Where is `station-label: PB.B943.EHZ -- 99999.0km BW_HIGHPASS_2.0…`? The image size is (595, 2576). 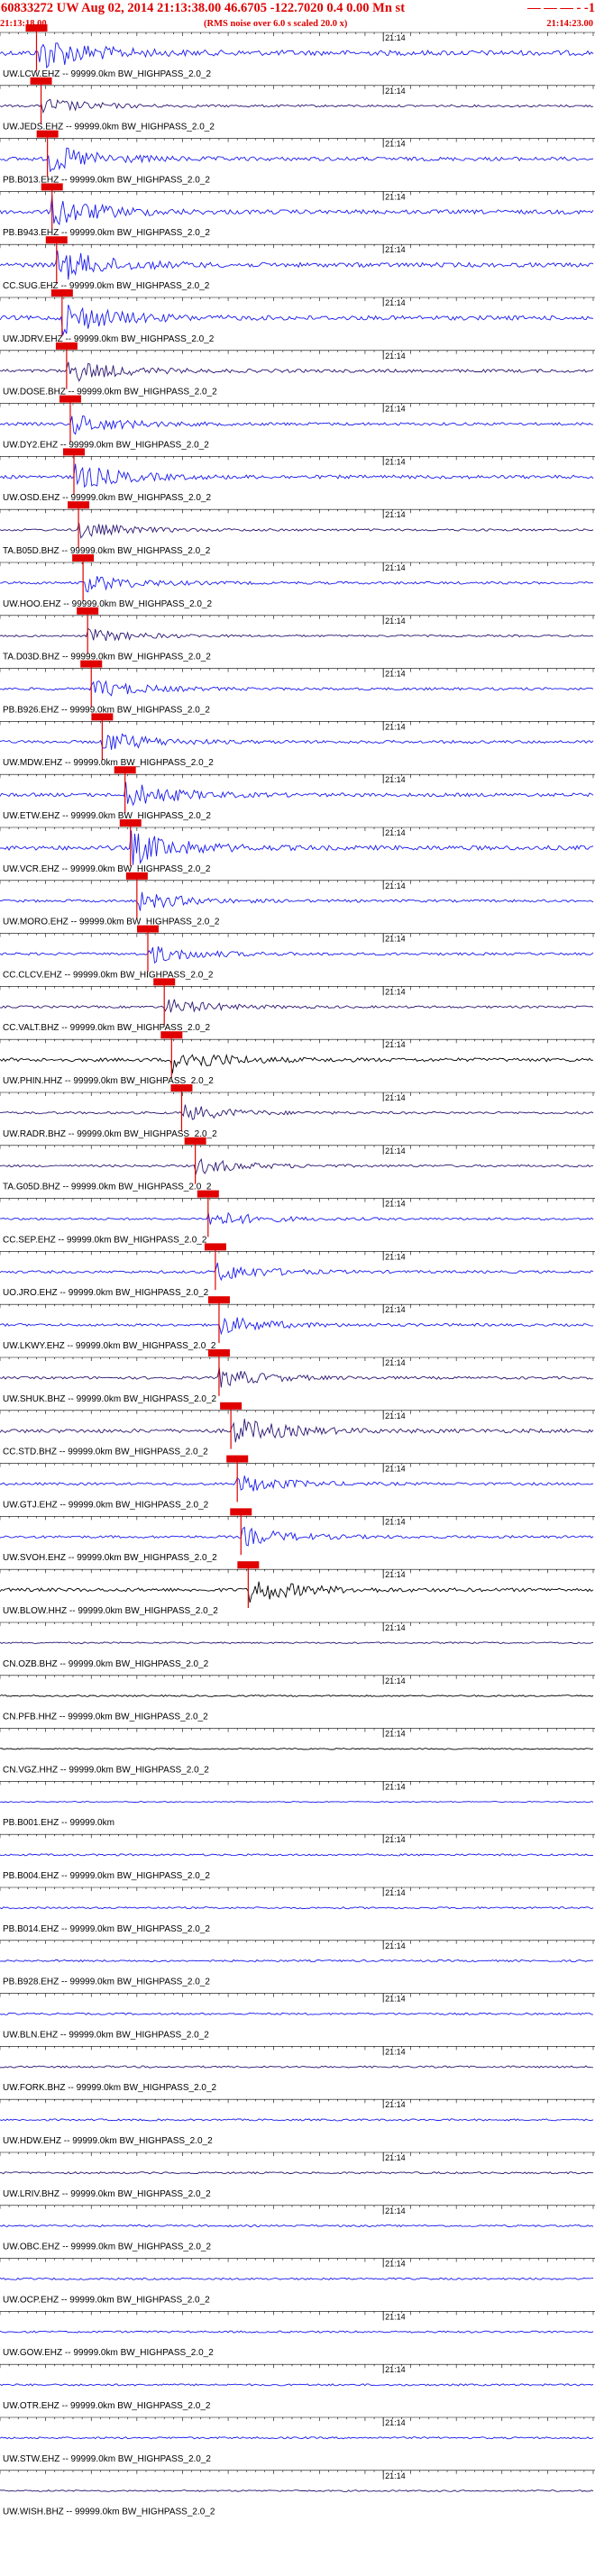
station-label: PB.B943.EHZ -- 99999.0km BW_HIGHPASS_2.0… is located at coordinates (106, 233).